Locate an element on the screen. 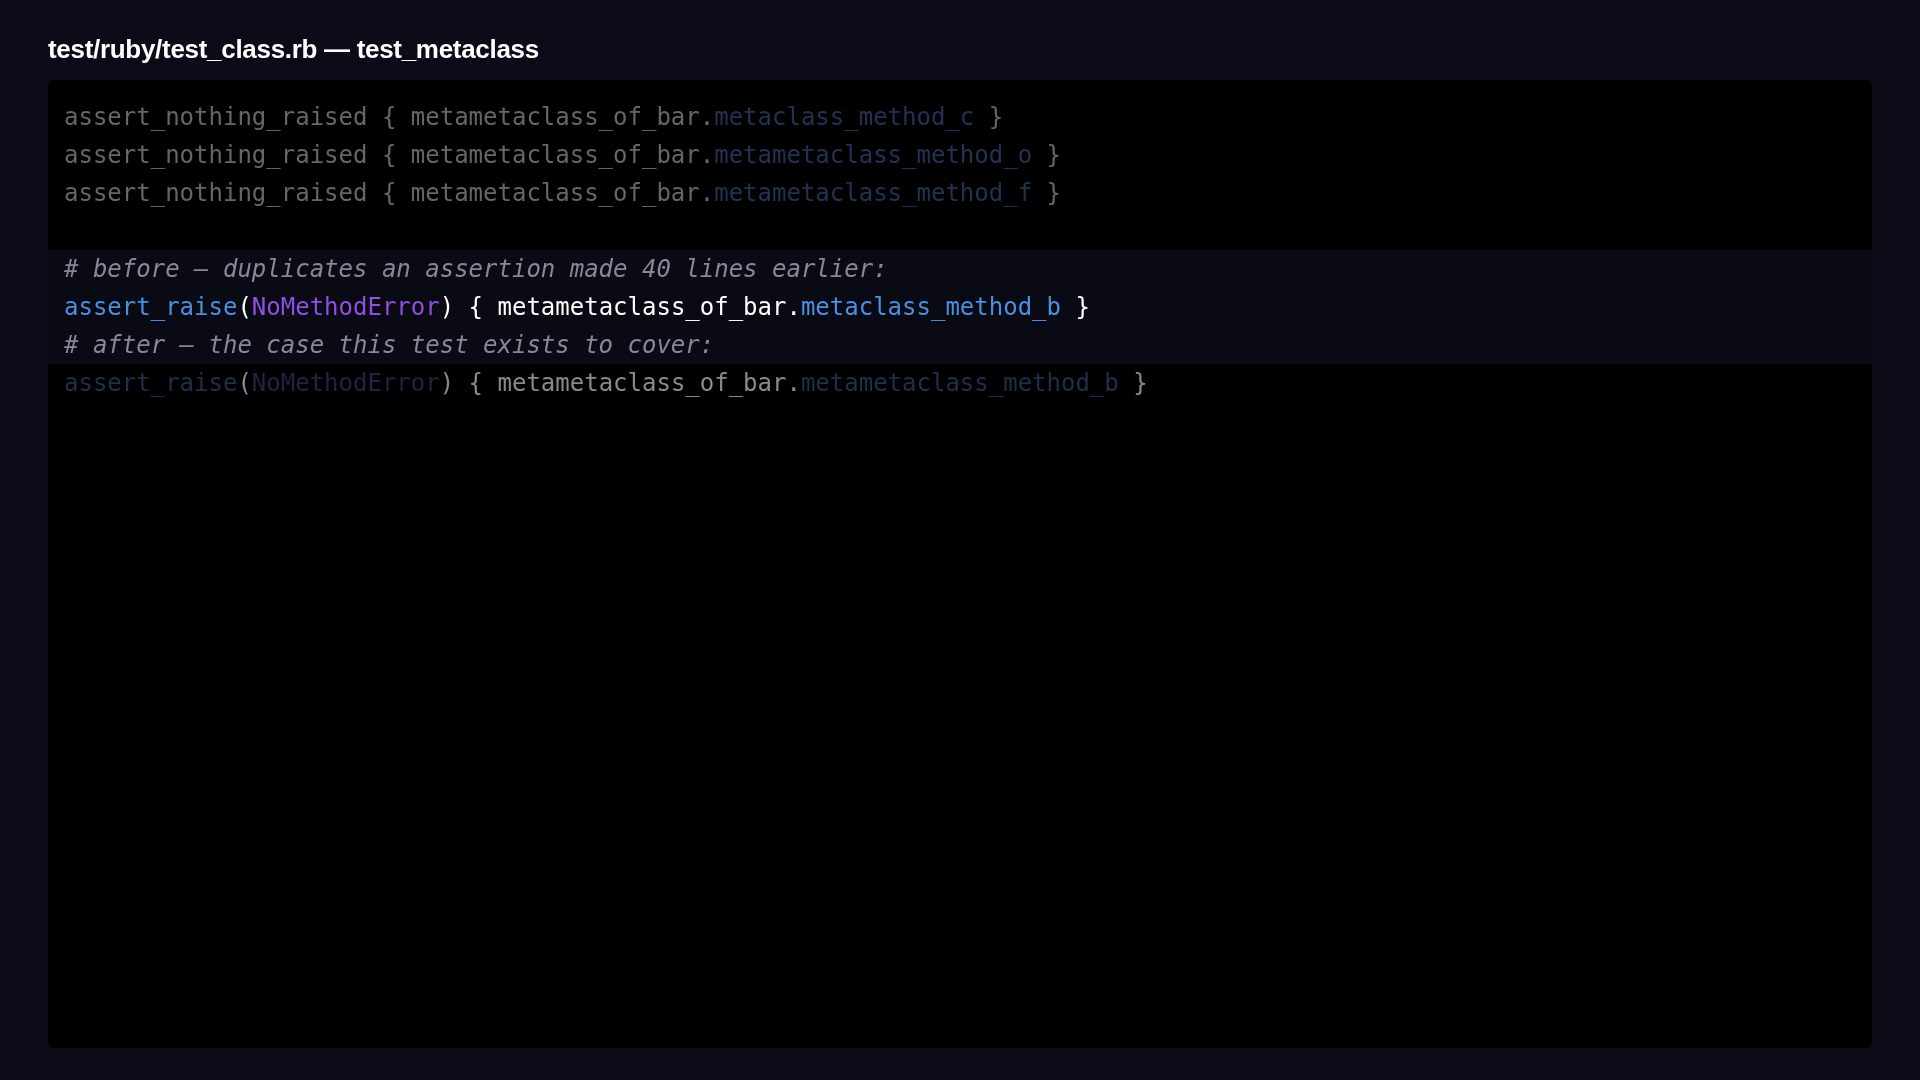 The width and height of the screenshot is (1920, 1080). code-line: assert_nothing_raised { metametaclass_of_bar.metametaclass_method_o } is located at coordinates (562, 155).